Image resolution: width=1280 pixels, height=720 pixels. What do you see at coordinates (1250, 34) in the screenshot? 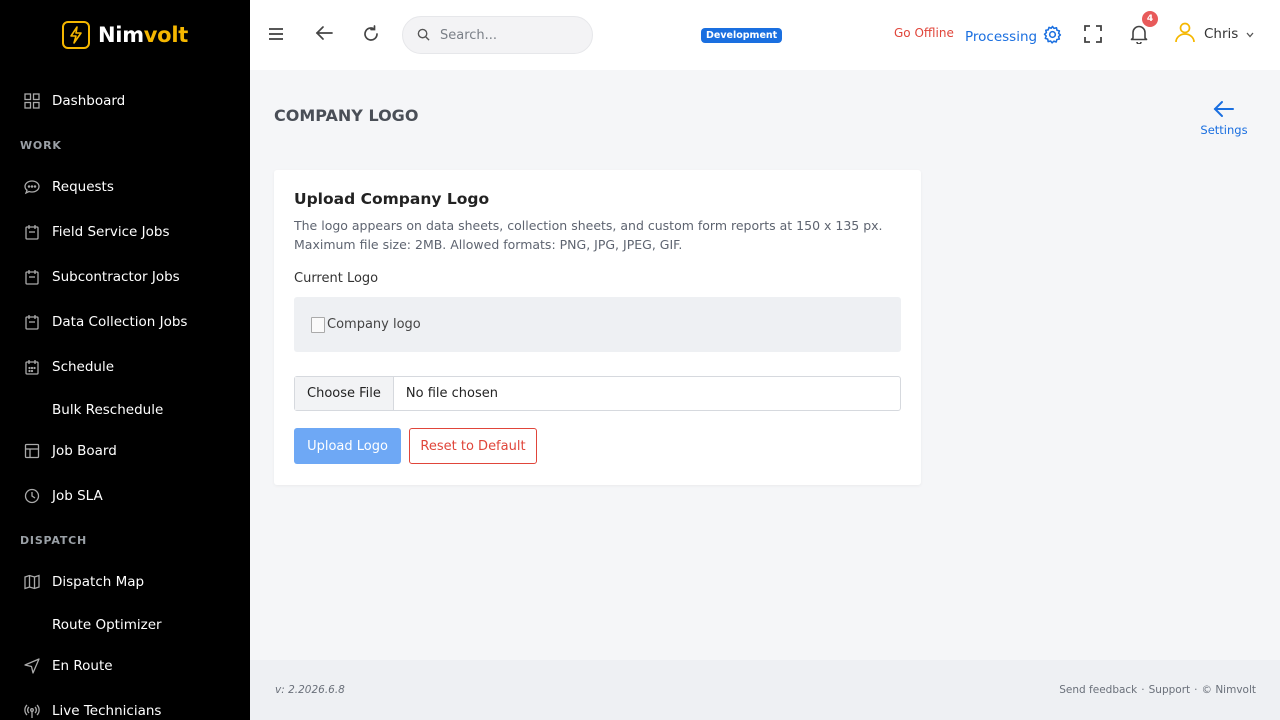
I see `chevron-down-icon` at bounding box center [1250, 34].